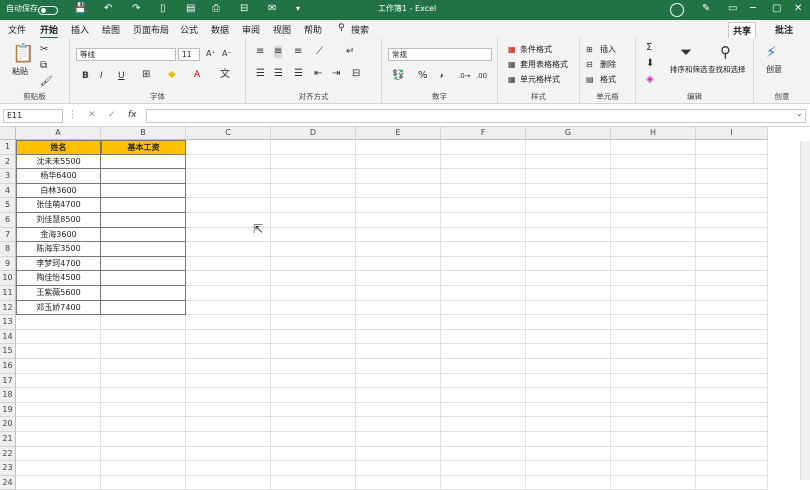 Image resolution: width=810 pixels, height=490 pixels. Describe the element at coordinates (8, 468) in the screenshot. I see `row-header-23: 23` at that location.